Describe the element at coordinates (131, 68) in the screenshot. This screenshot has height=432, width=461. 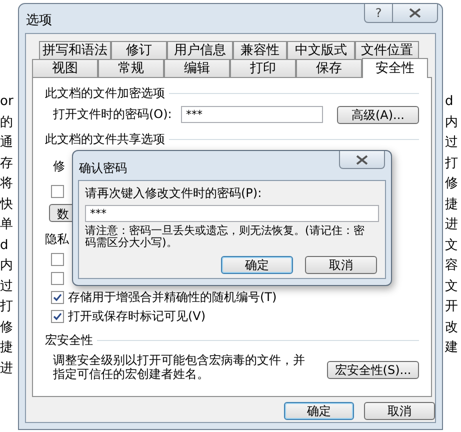
I see `tab: 常规` at that location.